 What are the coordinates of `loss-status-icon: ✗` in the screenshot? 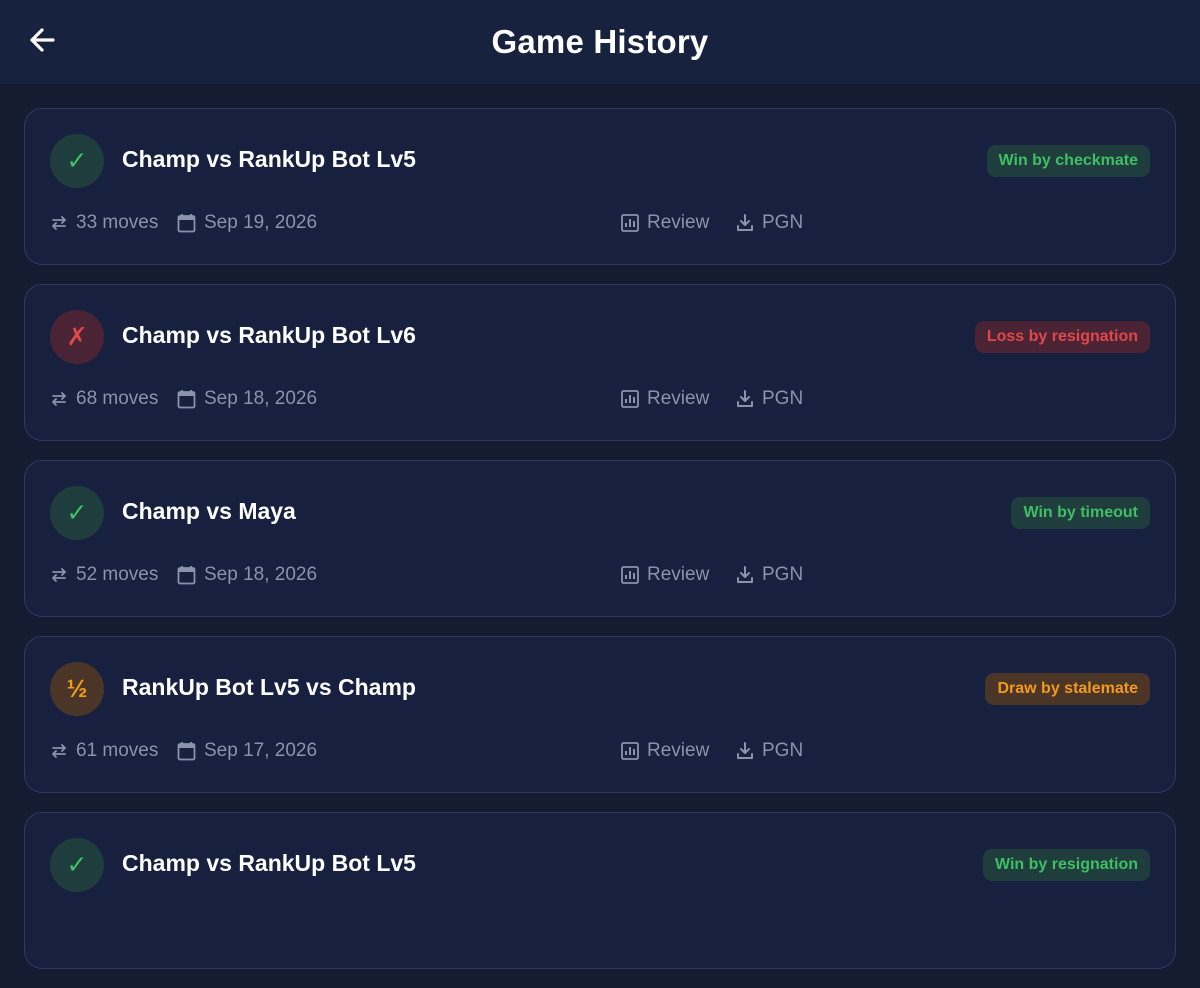 It's located at (77, 337).